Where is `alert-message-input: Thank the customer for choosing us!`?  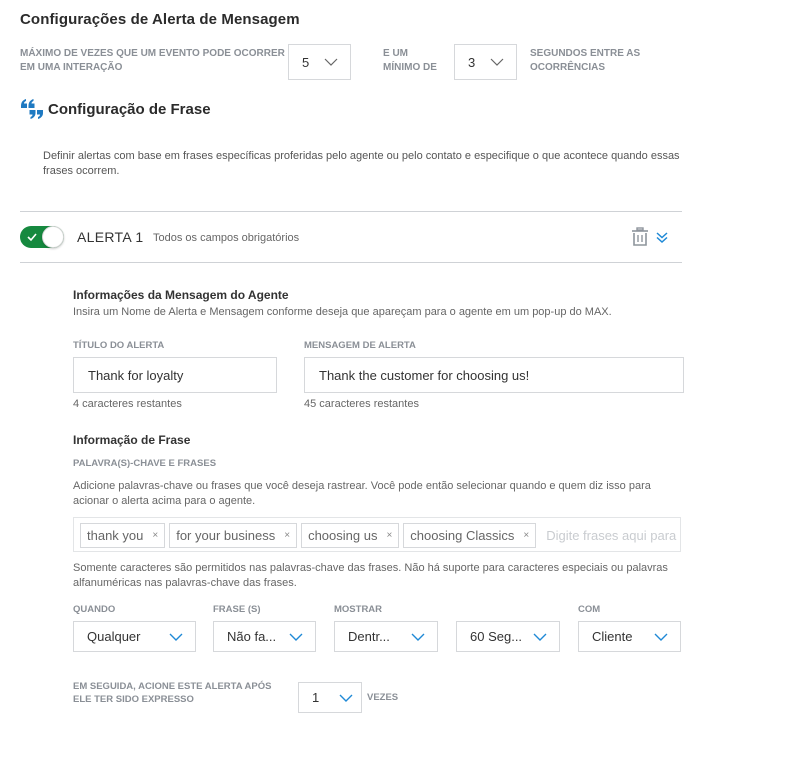 alert-message-input: Thank the customer for choosing us! is located at coordinates (494, 375).